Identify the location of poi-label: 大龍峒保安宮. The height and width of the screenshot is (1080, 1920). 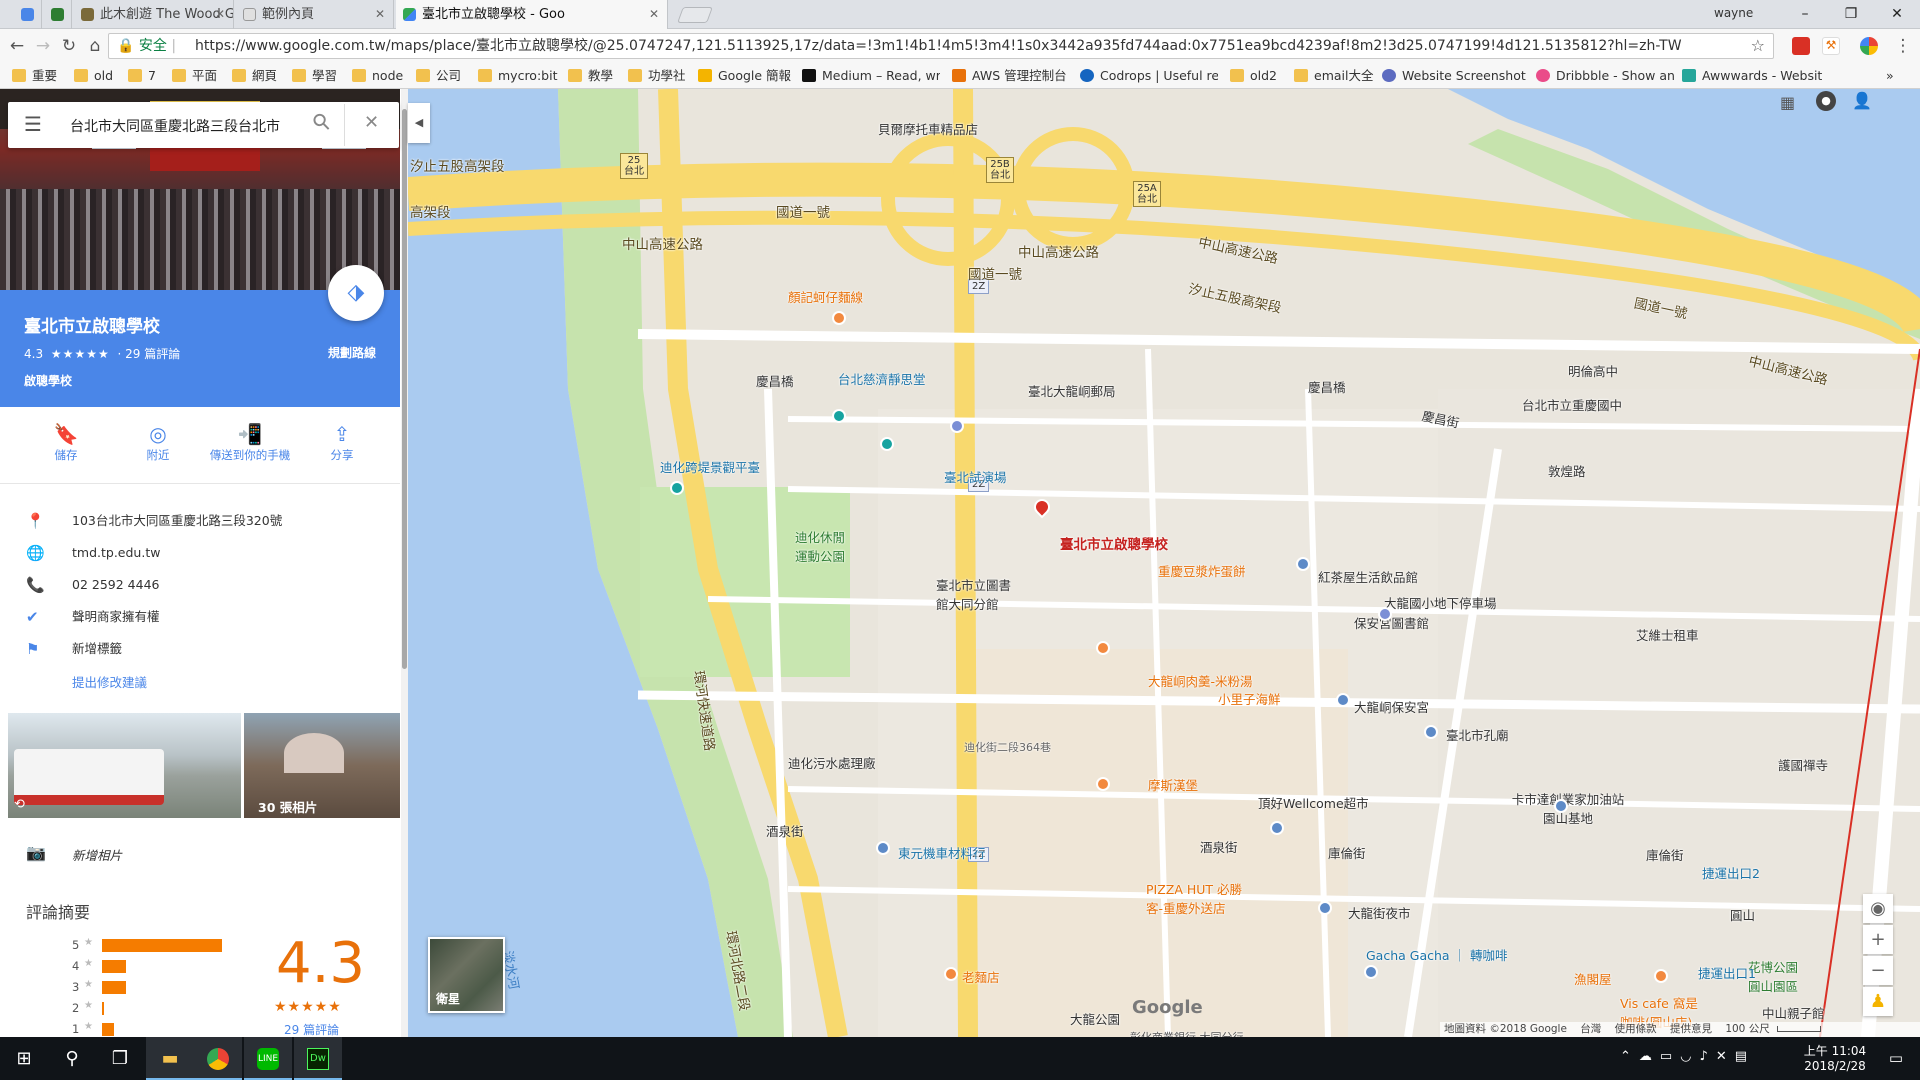
(1391, 706).